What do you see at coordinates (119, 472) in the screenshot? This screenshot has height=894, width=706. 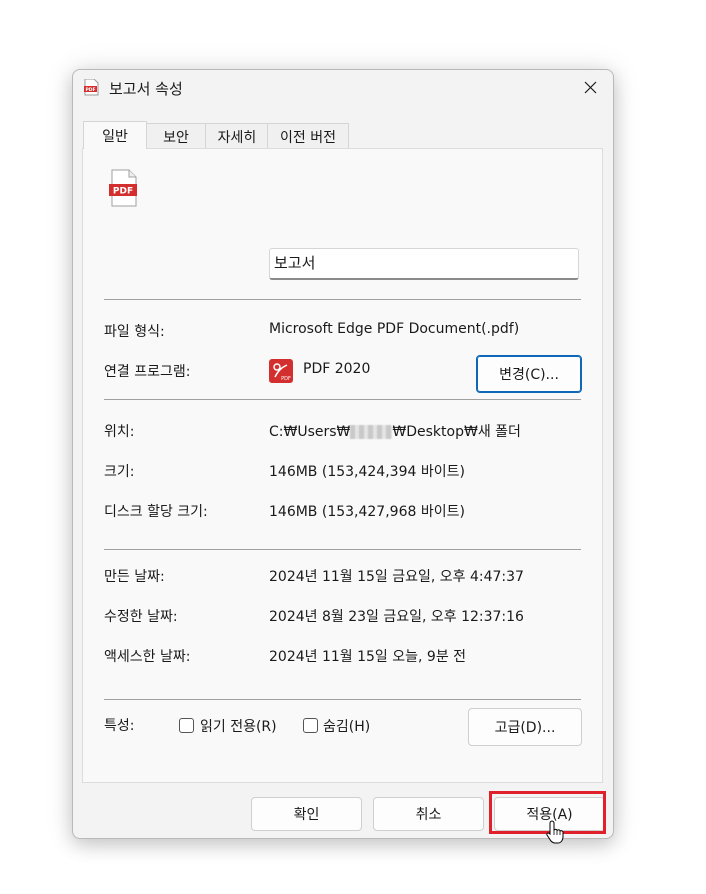 I see `size-label: 크기:` at bounding box center [119, 472].